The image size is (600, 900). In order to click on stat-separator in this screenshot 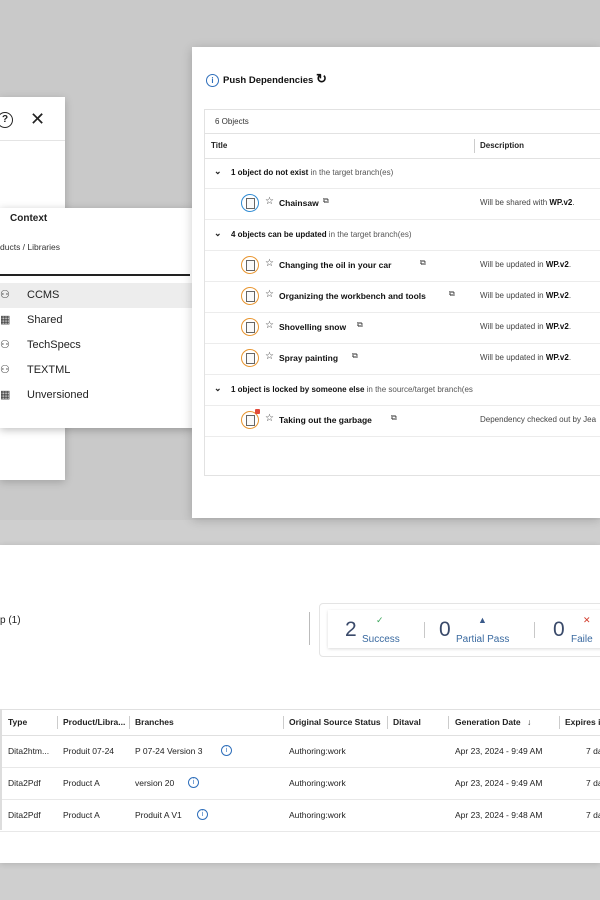, I will do `click(534, 630)`.